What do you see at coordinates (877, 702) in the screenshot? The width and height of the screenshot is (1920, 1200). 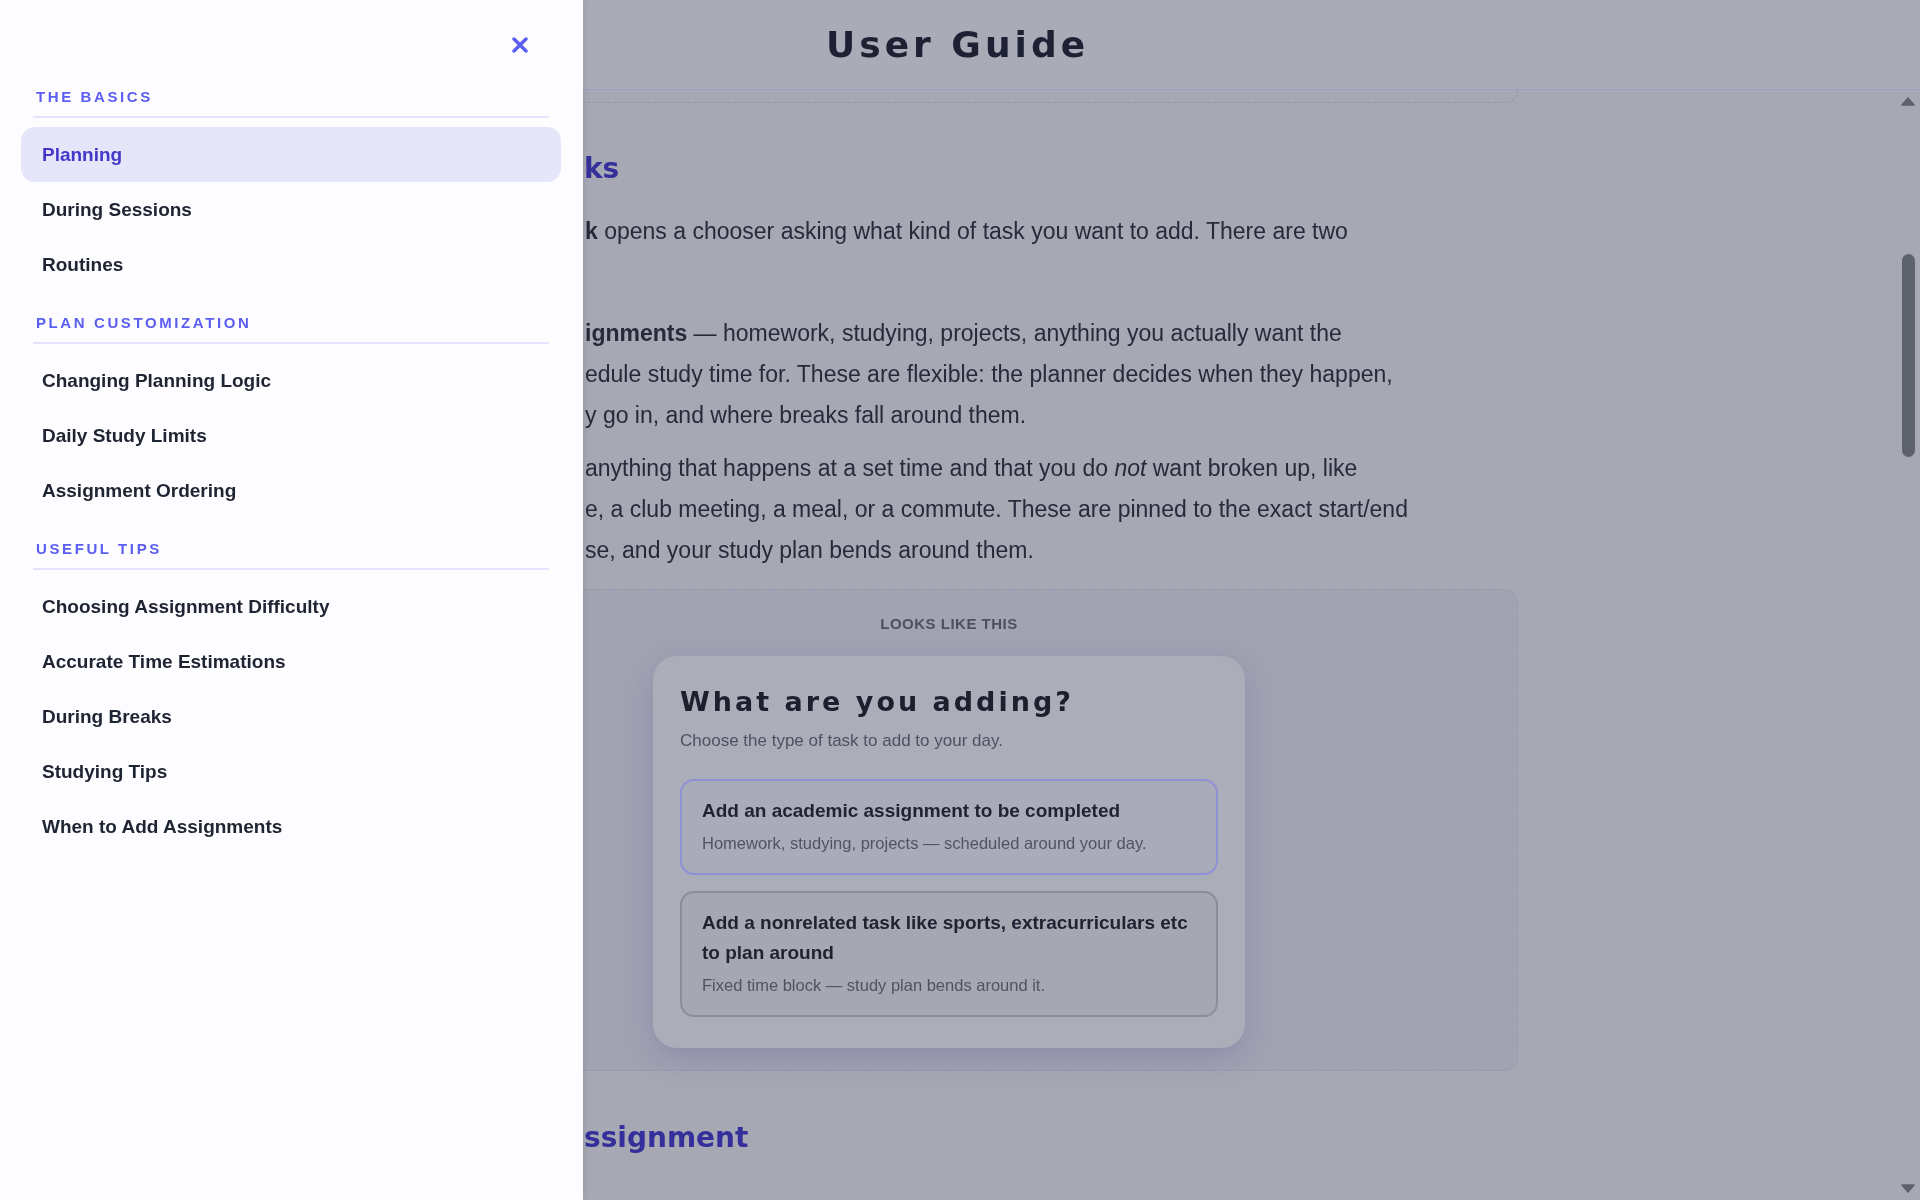 I see `dialog-title: What are you adding?` at bounding box center [877, 702].